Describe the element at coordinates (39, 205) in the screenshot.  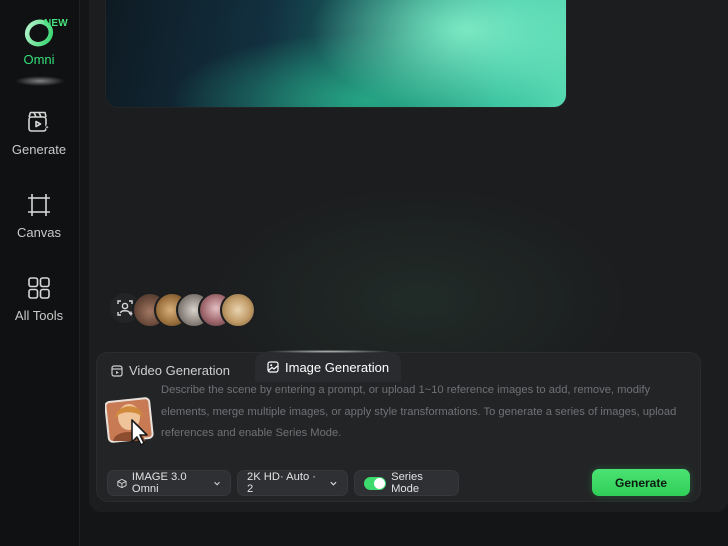
I see `crop-frame-icon` at that location.